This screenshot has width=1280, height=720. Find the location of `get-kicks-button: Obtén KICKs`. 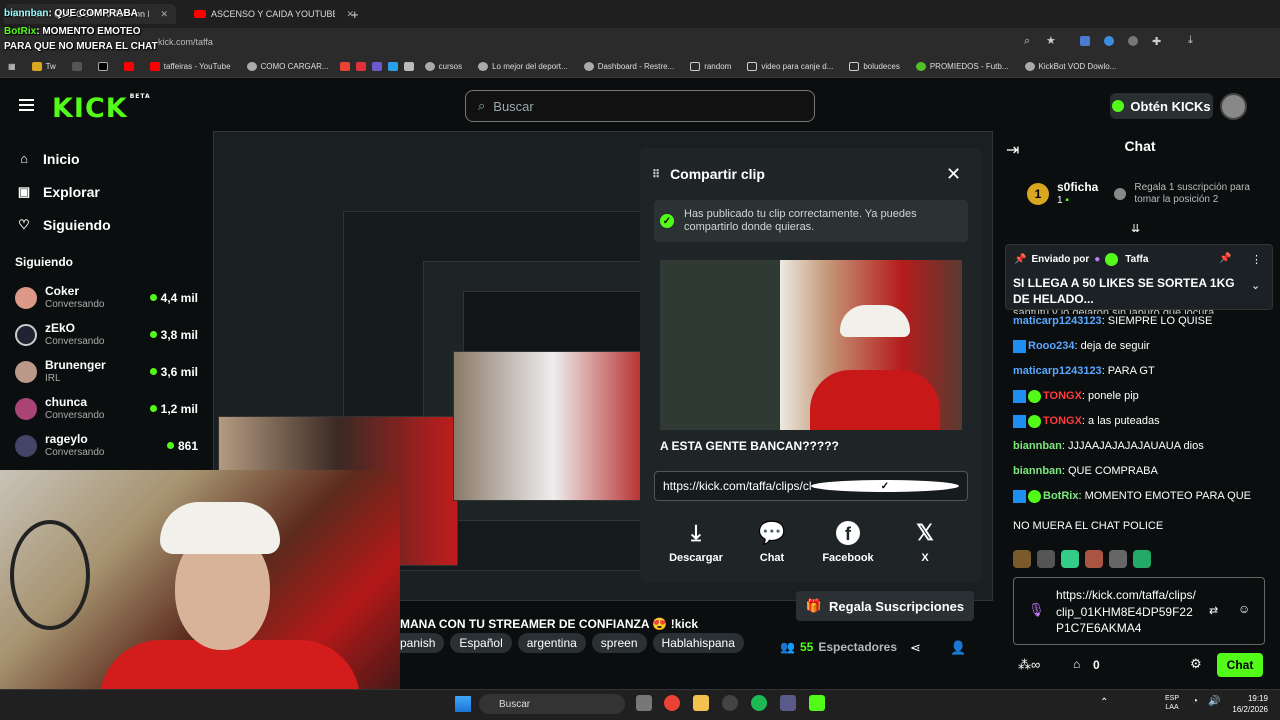

get-kicks-button: Obtén KICKs is located at coordinates (1161, 106).